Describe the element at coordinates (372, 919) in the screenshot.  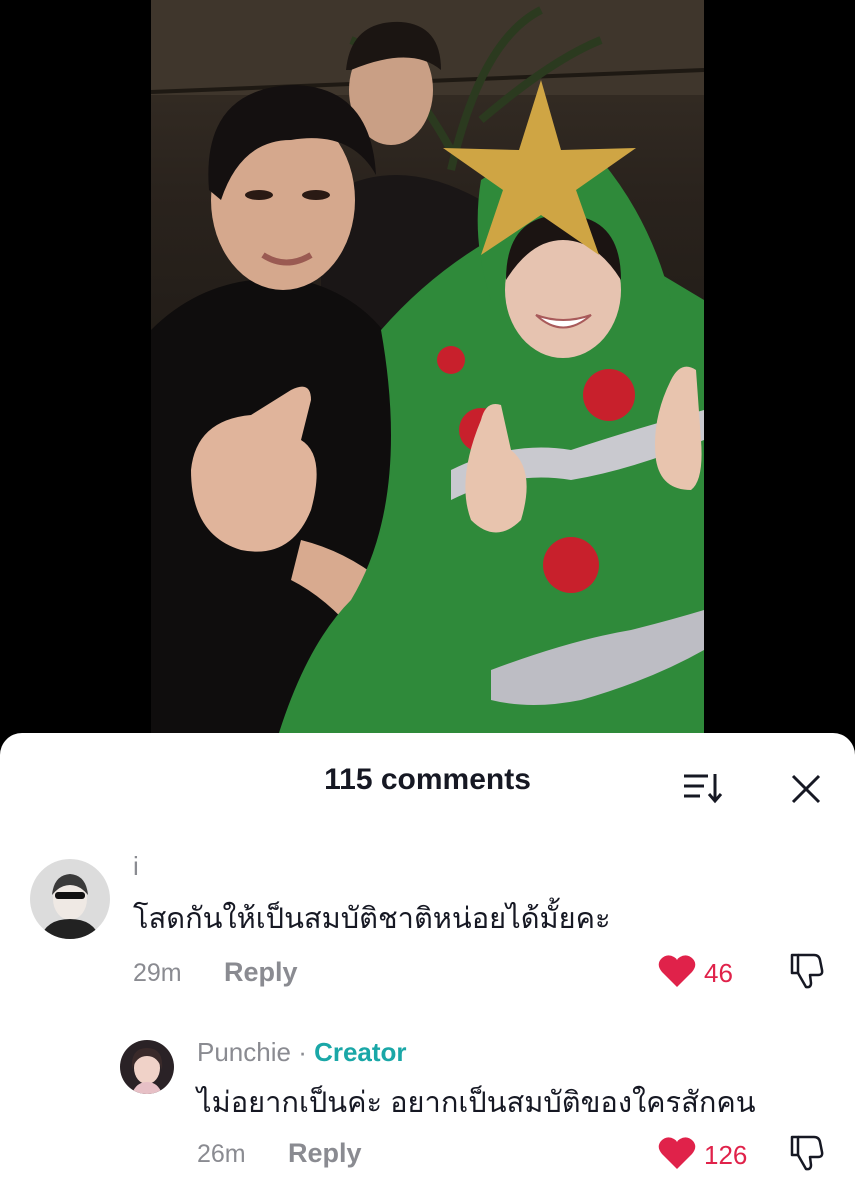
I see `comment-text: โสดกันให้เป็นสมบัติชาติหน่อยได้มั้ยคะ` at that location.